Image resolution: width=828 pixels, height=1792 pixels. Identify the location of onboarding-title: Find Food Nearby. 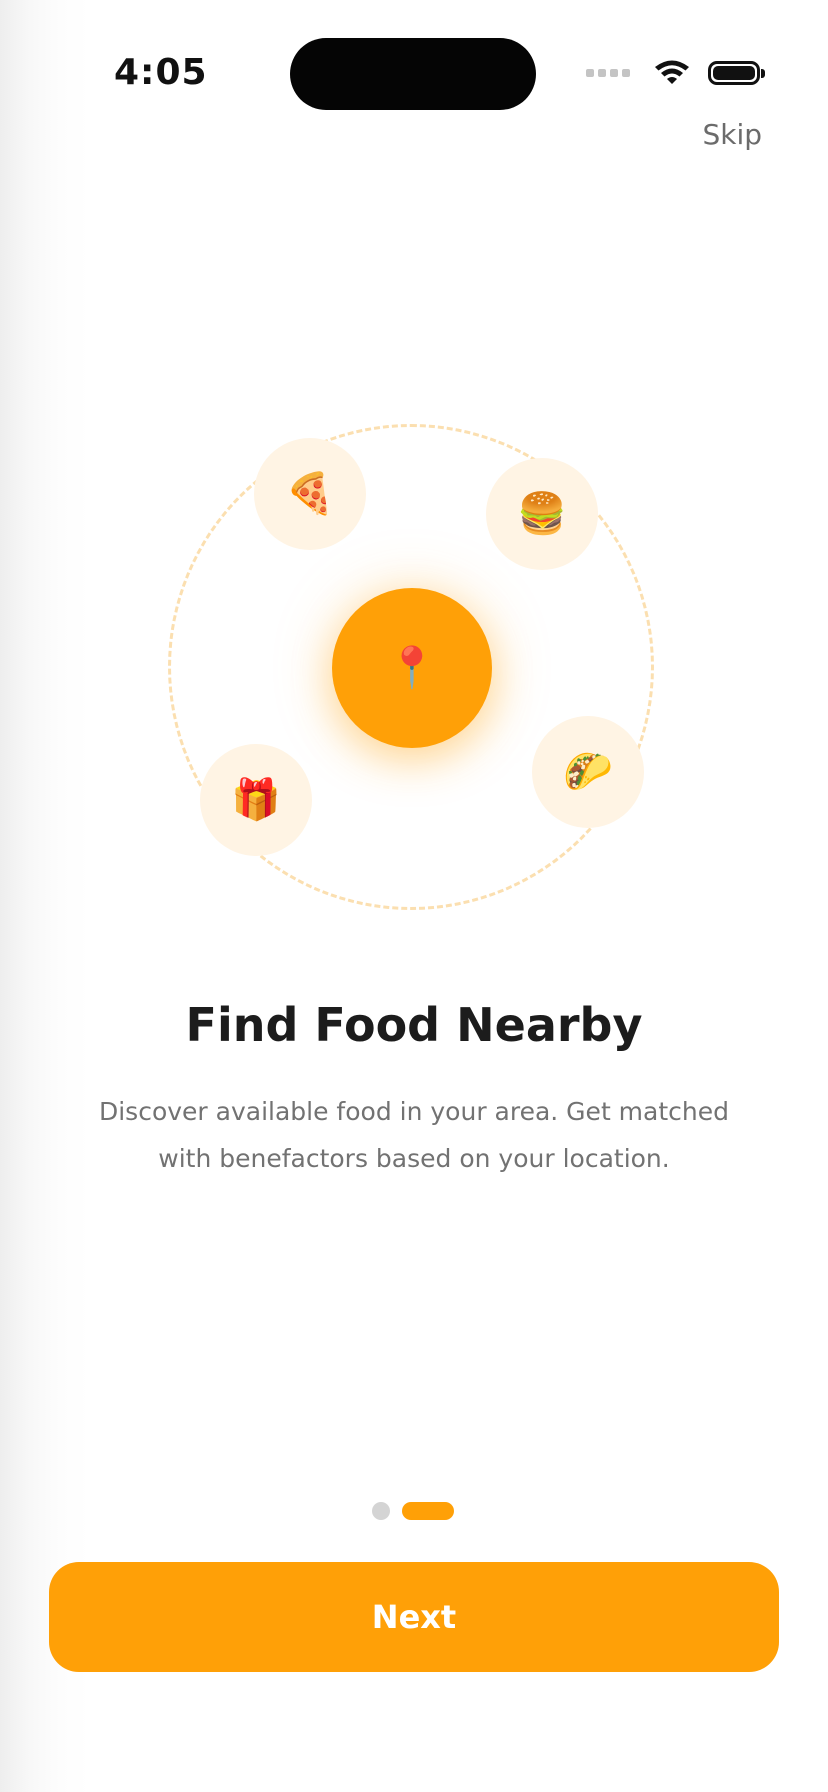
(414, 1025).